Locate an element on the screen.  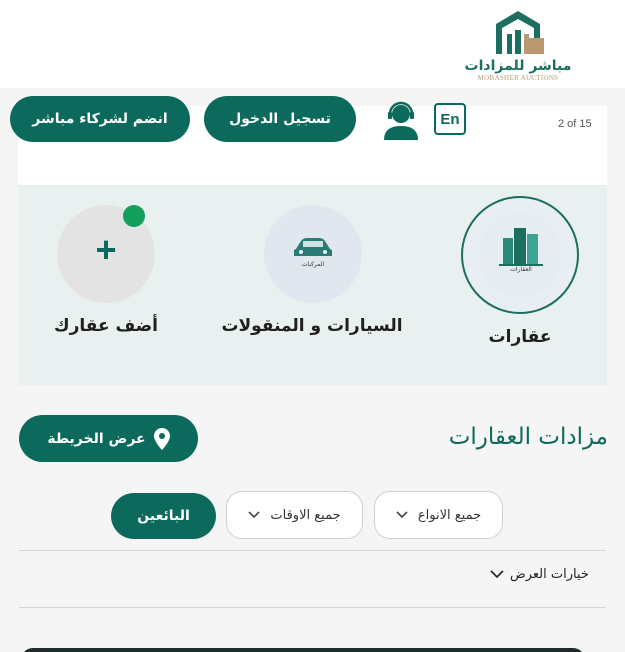
view-options-toggle: خيارات العرض is located at coordinates (548, 574).